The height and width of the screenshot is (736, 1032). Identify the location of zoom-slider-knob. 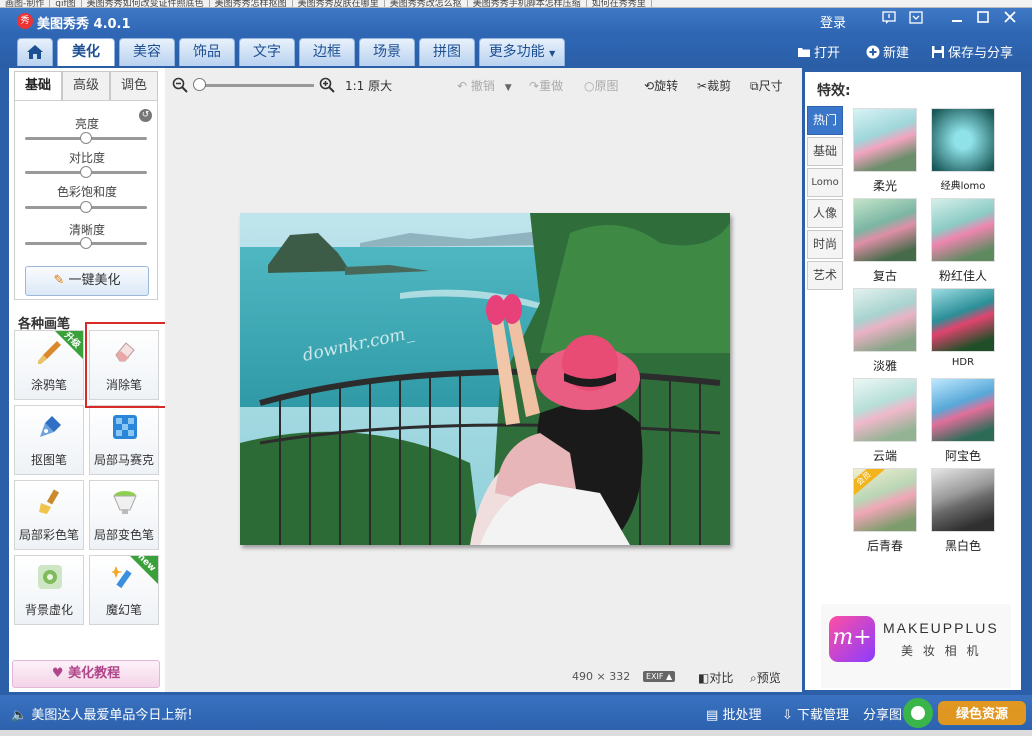
(199, 84).